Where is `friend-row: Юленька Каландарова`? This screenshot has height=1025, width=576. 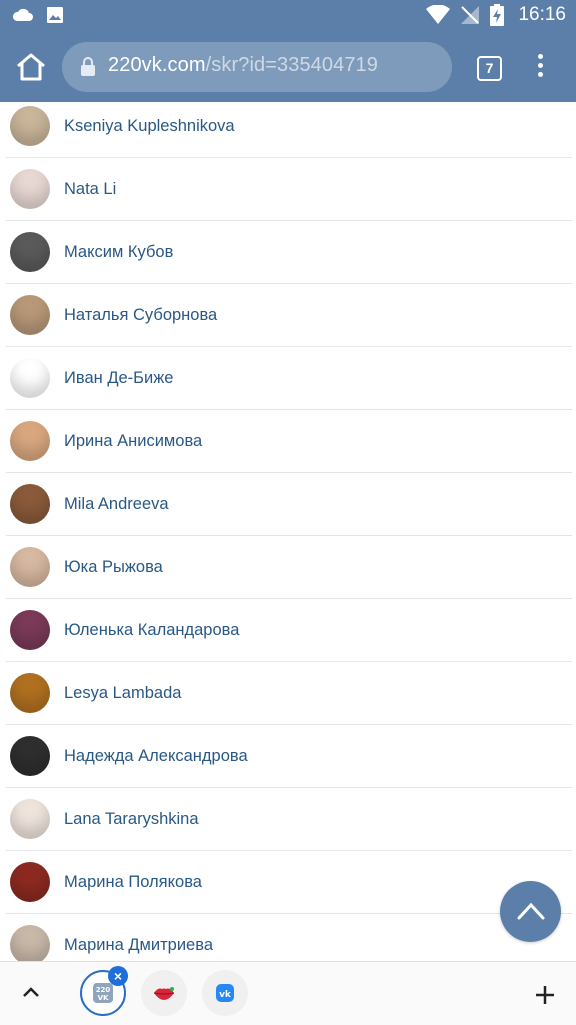
friend-row: Юленька Каландарова is located at coordinates (289, 630).